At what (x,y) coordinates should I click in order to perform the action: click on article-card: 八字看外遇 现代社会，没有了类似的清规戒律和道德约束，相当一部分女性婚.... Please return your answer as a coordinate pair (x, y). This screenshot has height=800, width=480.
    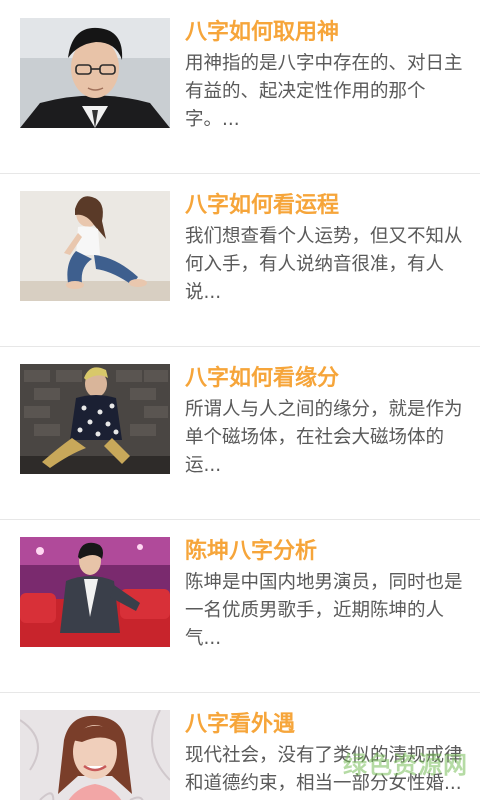
    Looking at the image, I should click on (240, 747).